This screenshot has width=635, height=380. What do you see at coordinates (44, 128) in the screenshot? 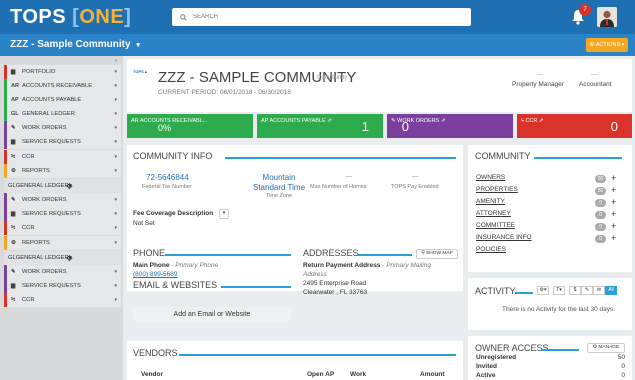
I see `sidebar-item-label: WORK ORDERS` at bounding box center [44, 128].